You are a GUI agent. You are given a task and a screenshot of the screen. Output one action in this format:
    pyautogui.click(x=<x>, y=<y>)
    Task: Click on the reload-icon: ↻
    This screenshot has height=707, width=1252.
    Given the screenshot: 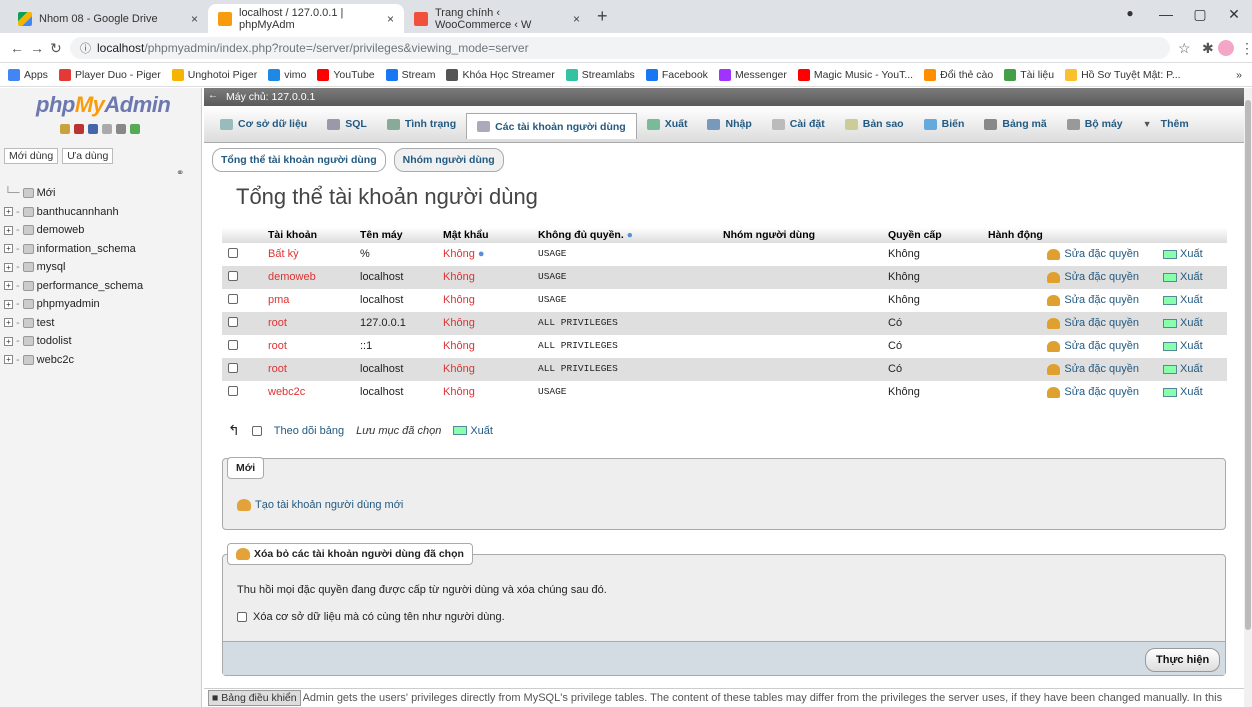 What is the action you would take?
    pyautogui.click(x=56, y=48)
    